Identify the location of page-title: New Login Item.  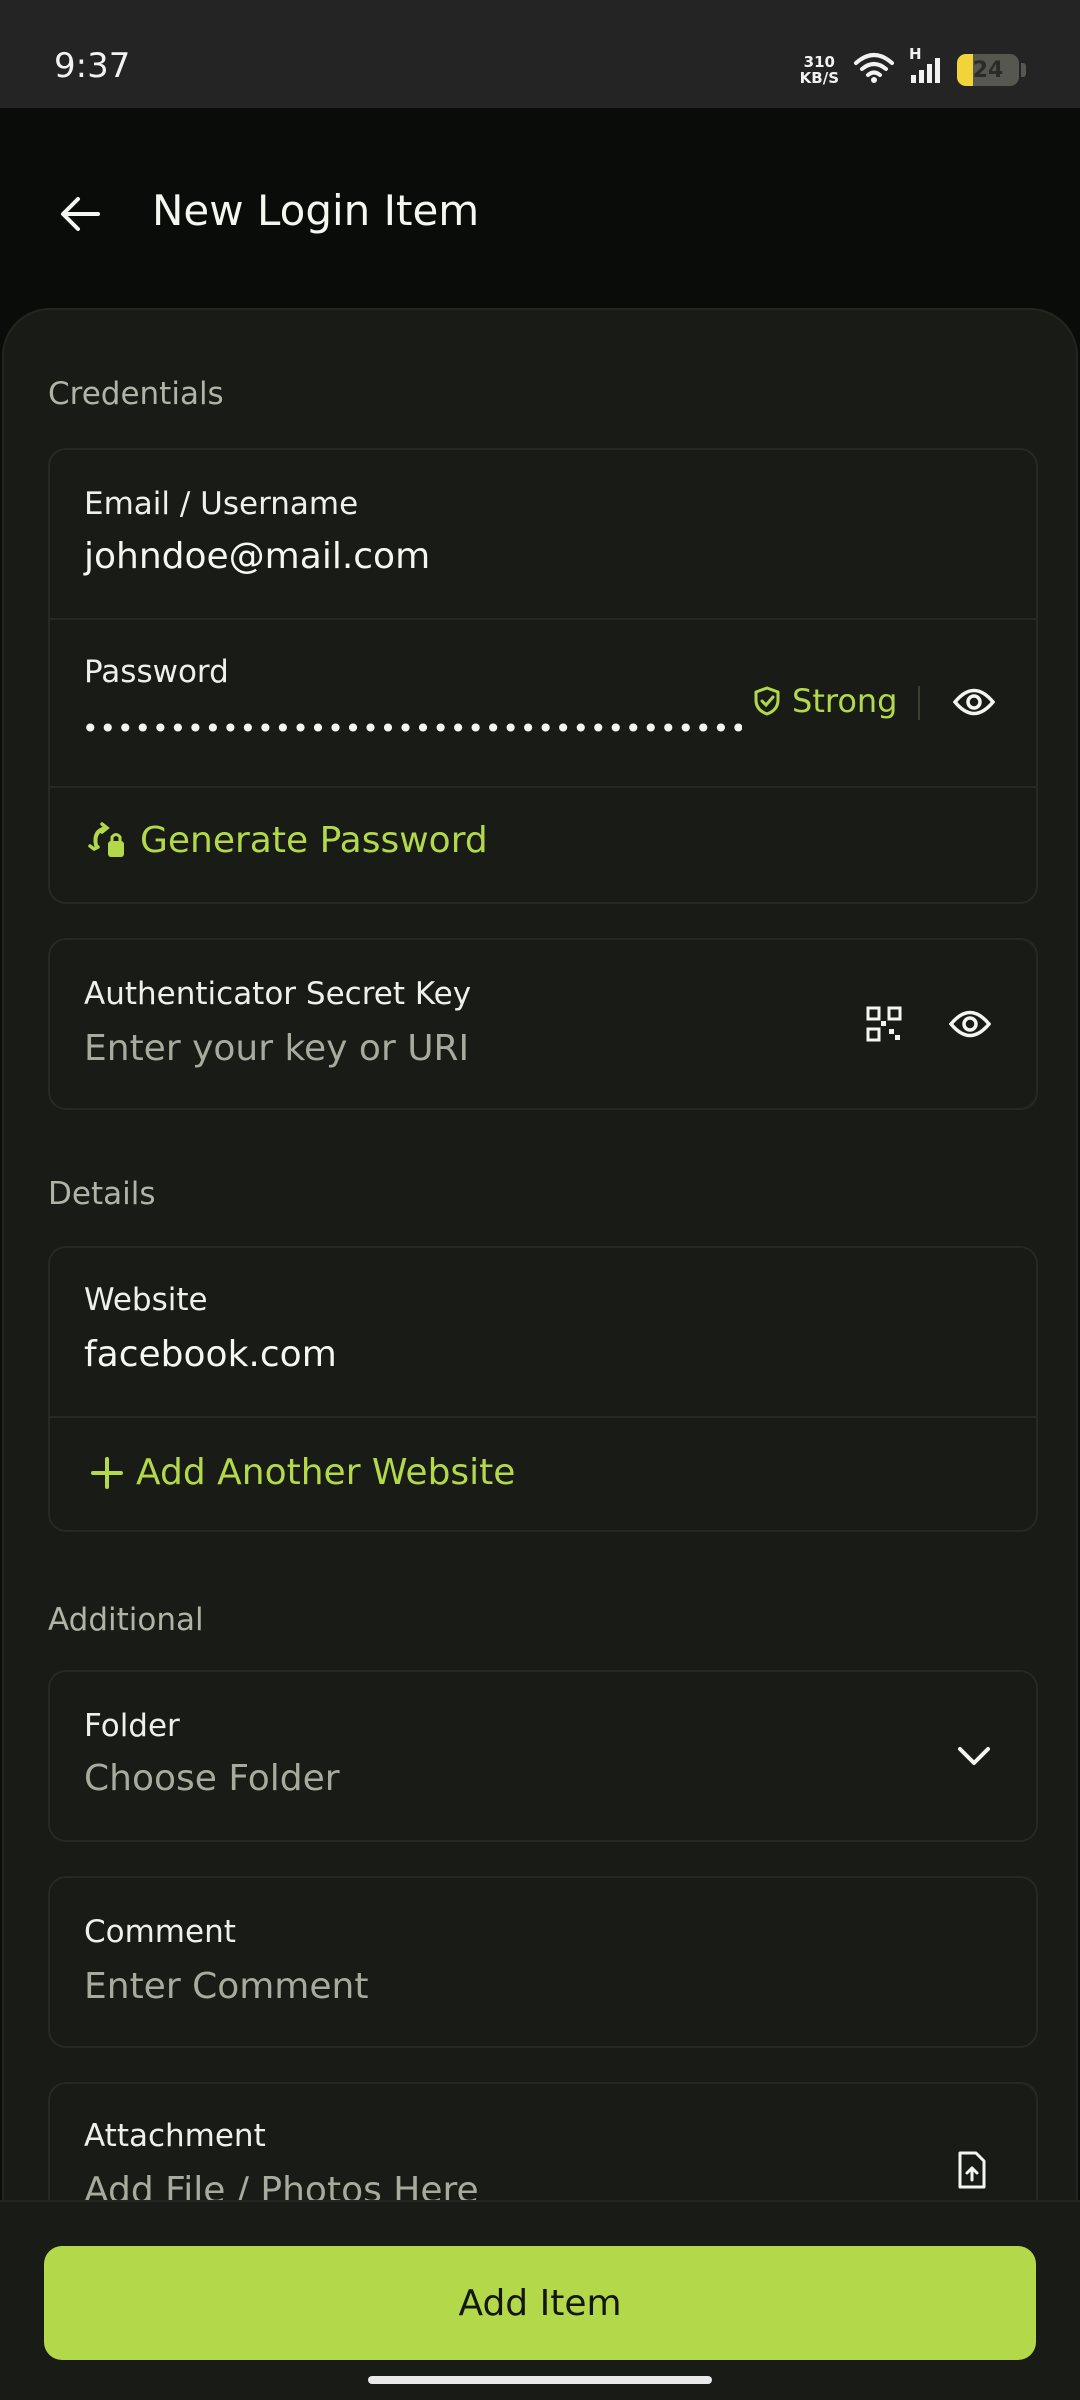
(316, 210).